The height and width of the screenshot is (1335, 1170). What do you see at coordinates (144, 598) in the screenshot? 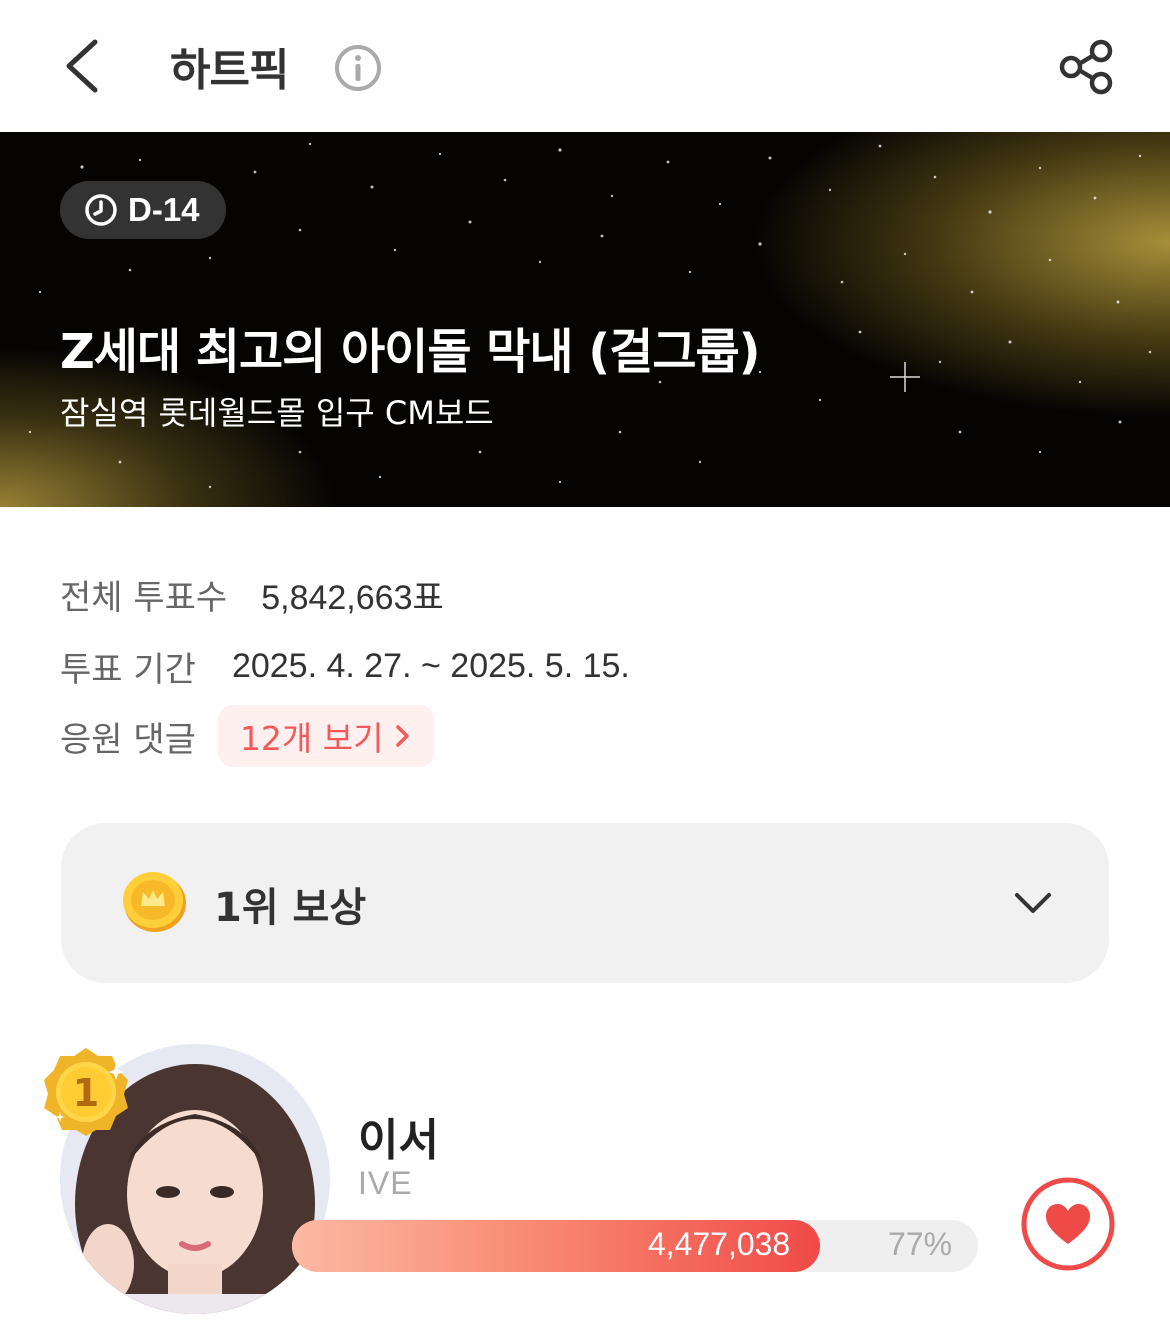
I see `total-votes-label: 전체 투표수` at bounding box center [144, 598].